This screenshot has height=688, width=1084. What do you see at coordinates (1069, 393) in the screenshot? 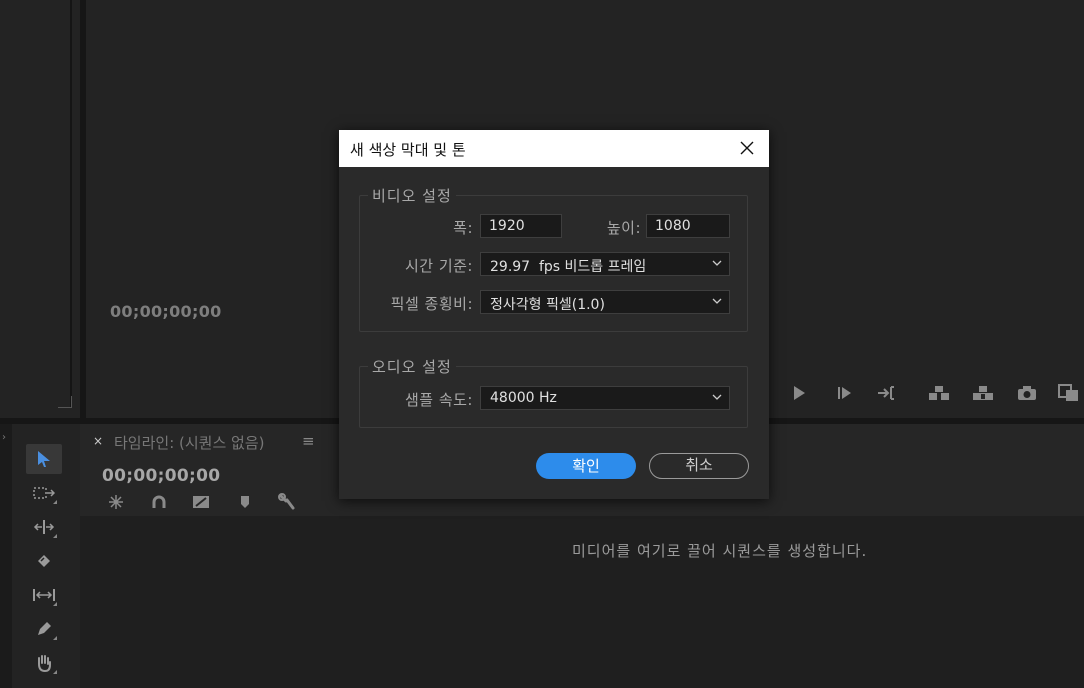
I see `compare-icon` at bounding box center [1069, 393].